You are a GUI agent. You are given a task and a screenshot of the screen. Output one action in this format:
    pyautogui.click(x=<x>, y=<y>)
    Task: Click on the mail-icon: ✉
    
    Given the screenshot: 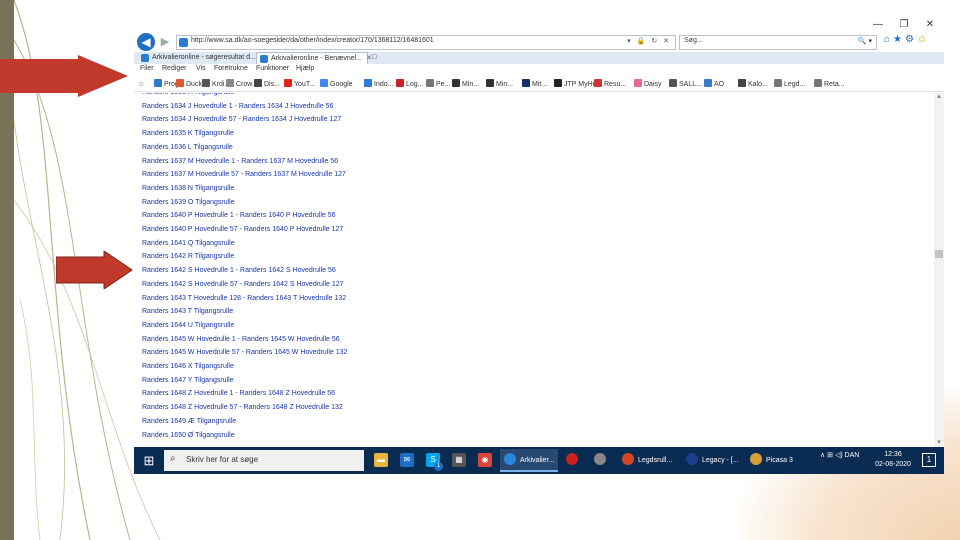 What is the action you would take?
    pyautogui.click(x=407, y=460)
    